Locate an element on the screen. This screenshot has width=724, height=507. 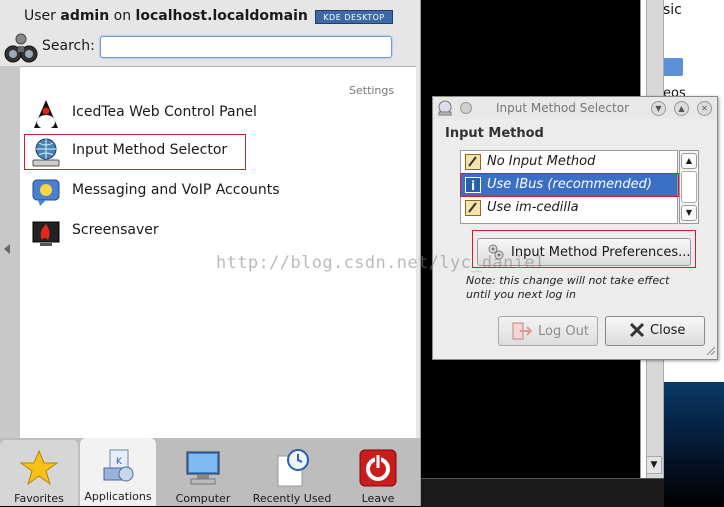
folder-icon is located at coordinates (673, 67).